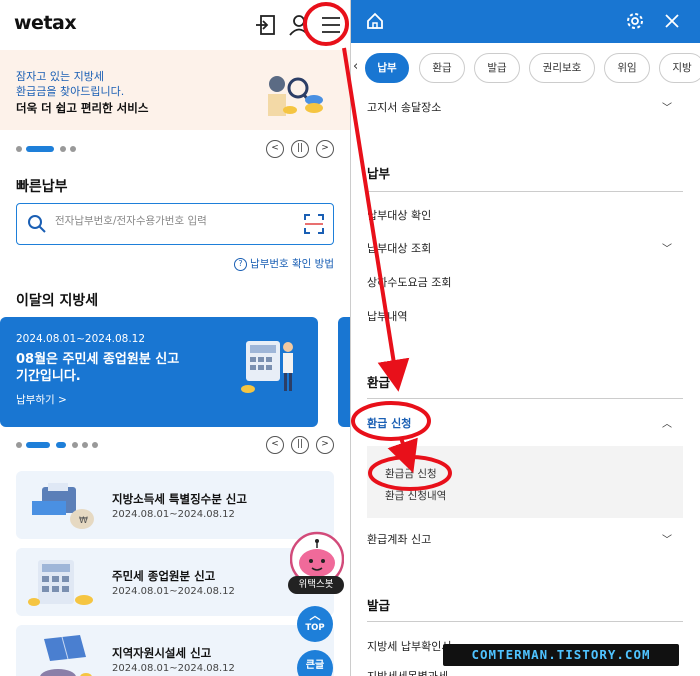 Image resolution: width=700 pixels, height=676 pixels. What do you see at coordinates (179, 499) in the screenshot?
I see `tax-item-name: 지방소득세 특별징수분 신고` at bounding box center [179, 499].